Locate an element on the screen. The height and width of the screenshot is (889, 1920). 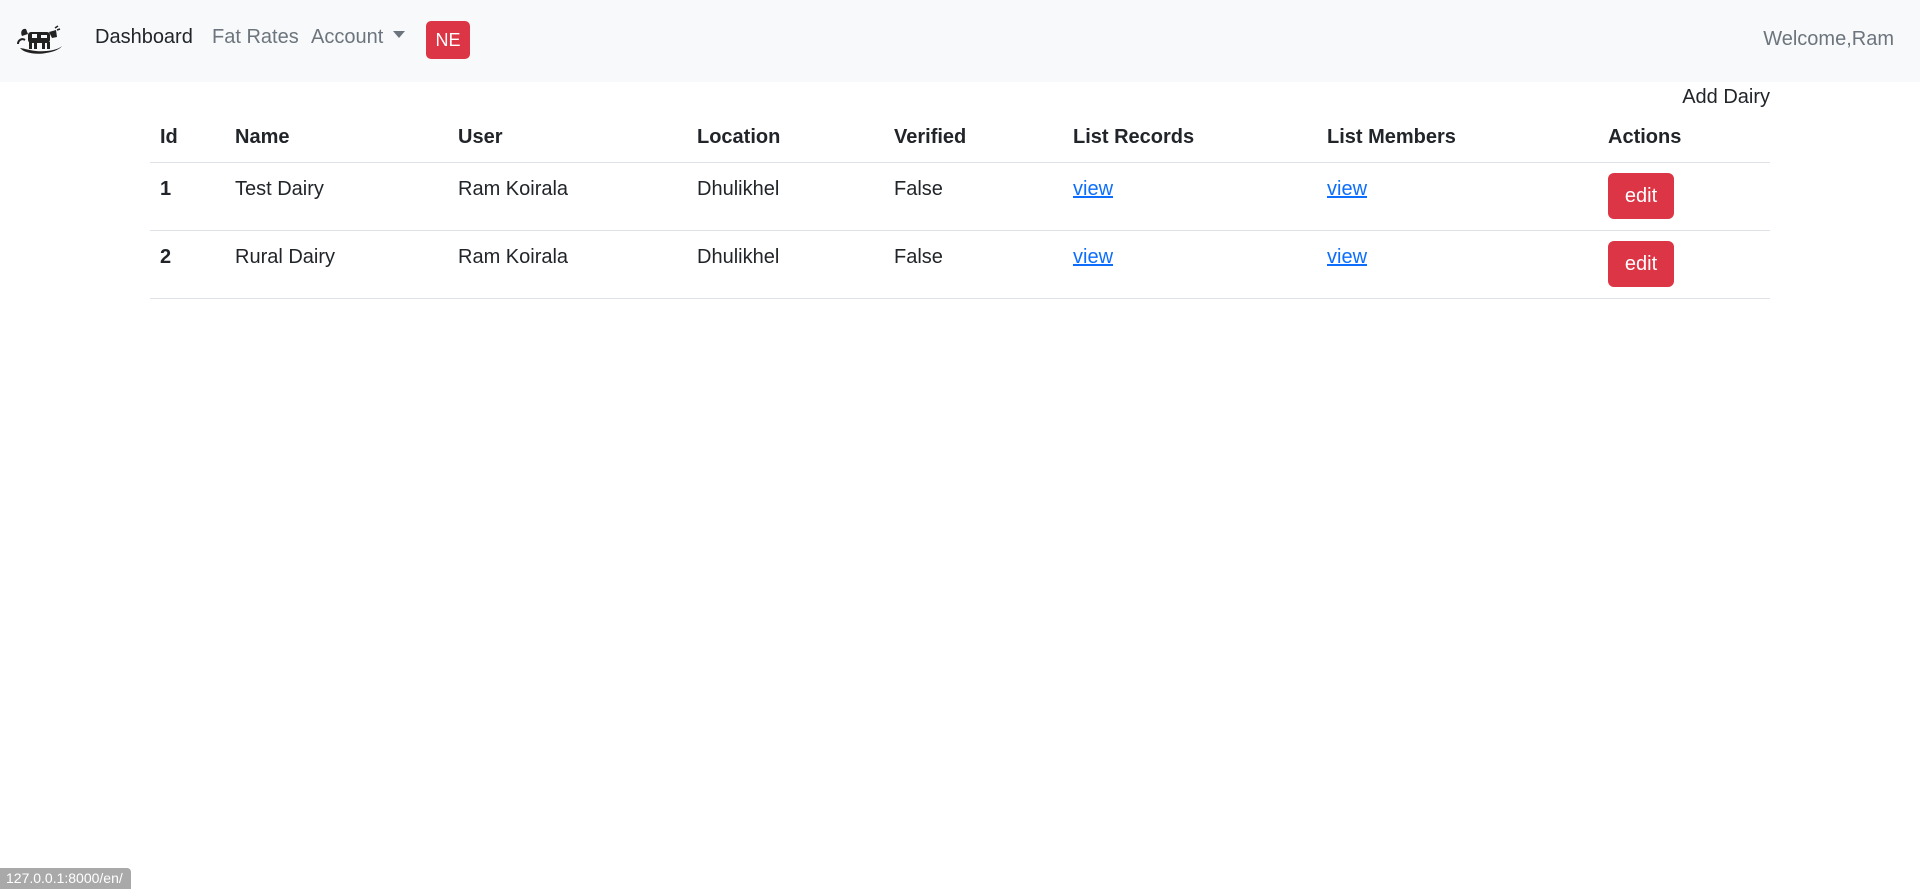
nav-dropdown-account-label: Account is located at coordinates (347, 37).